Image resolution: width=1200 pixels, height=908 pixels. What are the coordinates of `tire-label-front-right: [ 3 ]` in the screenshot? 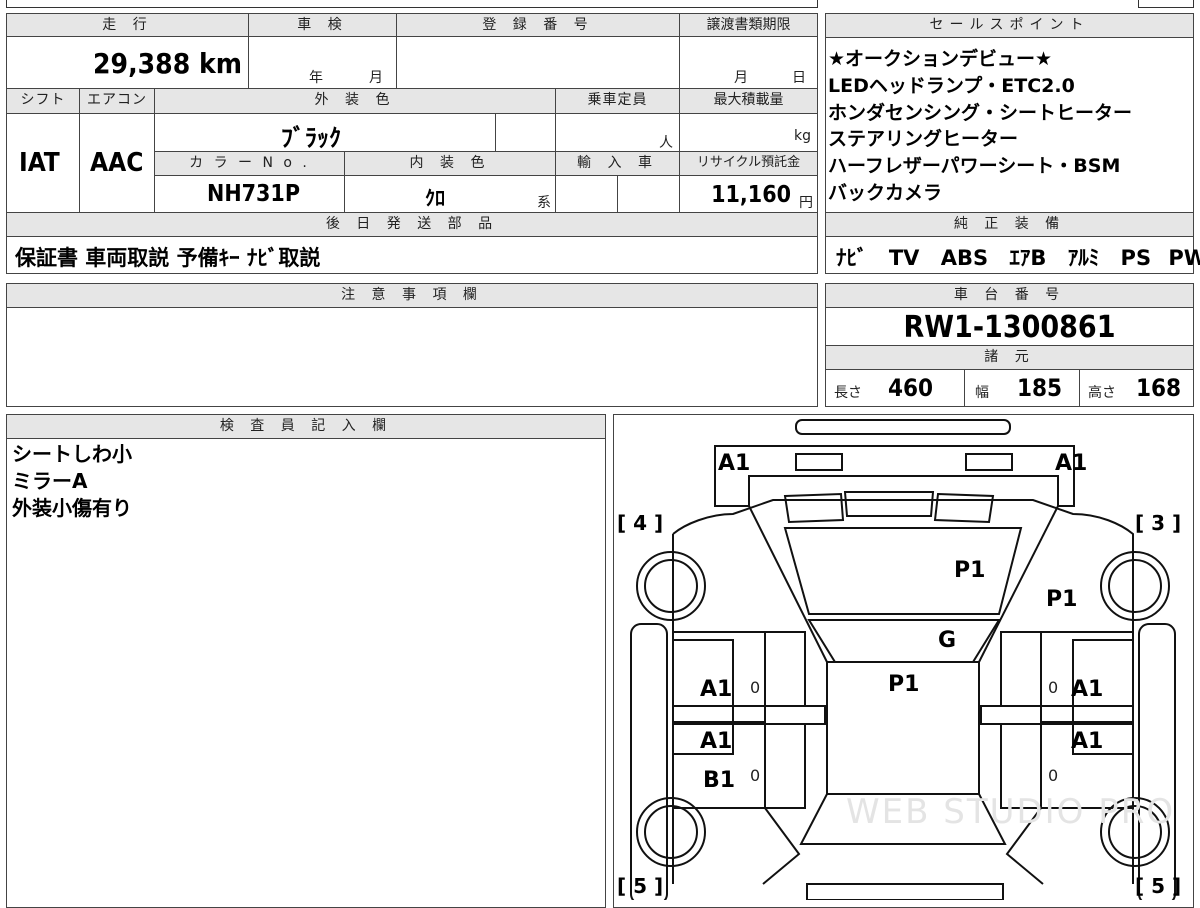 It's located at (1158, 523).